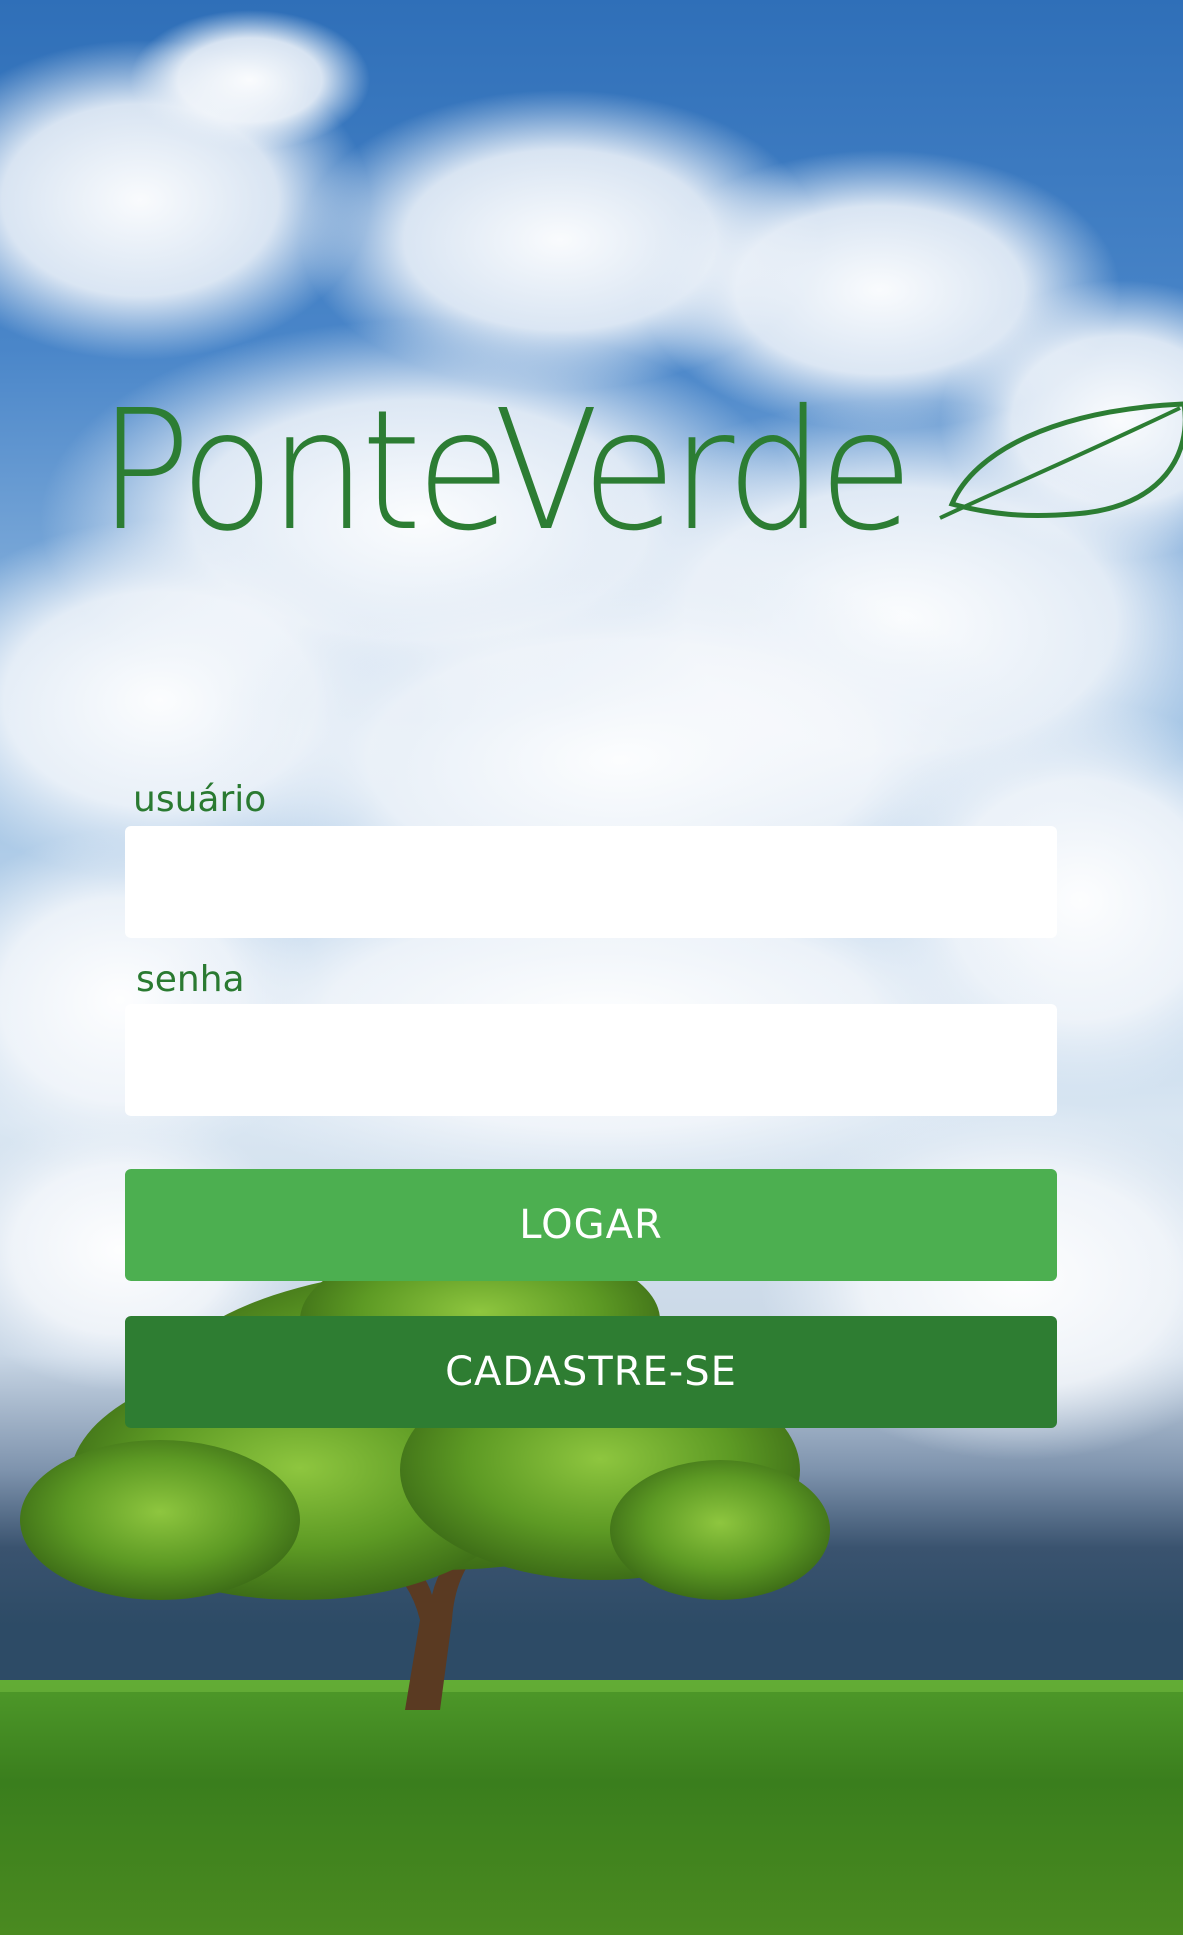 This screenshot has height=1935, width=1183. Describe the element at coordinates (200, 799) in the screenshot. I see `username-label: usuário` at that location.